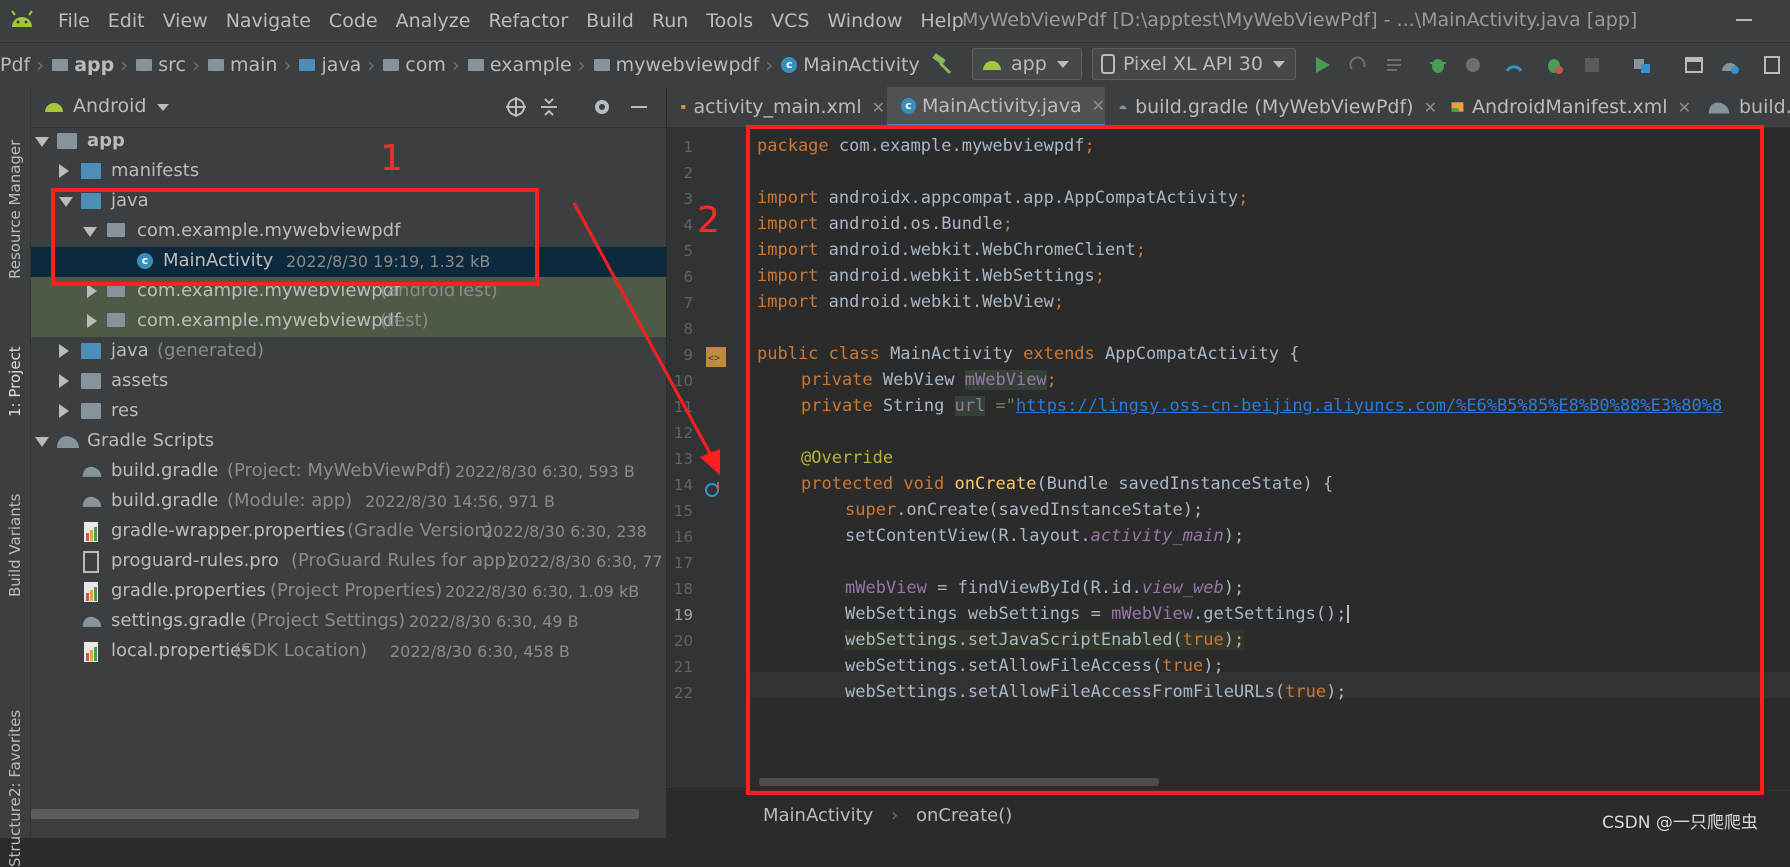  I want to click on project-panel-header: Android, so click(348, 107).